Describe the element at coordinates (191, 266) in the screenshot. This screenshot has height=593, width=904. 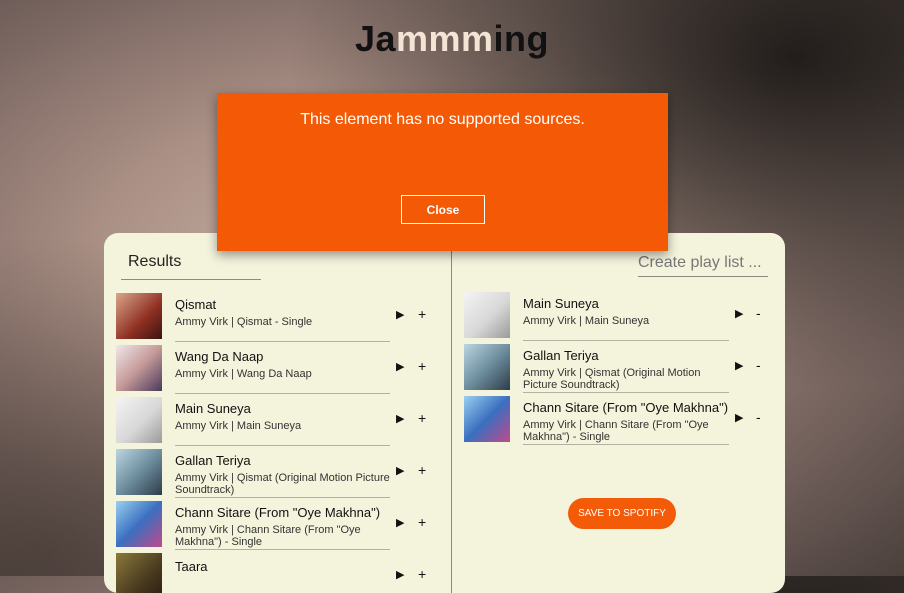
I see `results-heading: Results` at that location.